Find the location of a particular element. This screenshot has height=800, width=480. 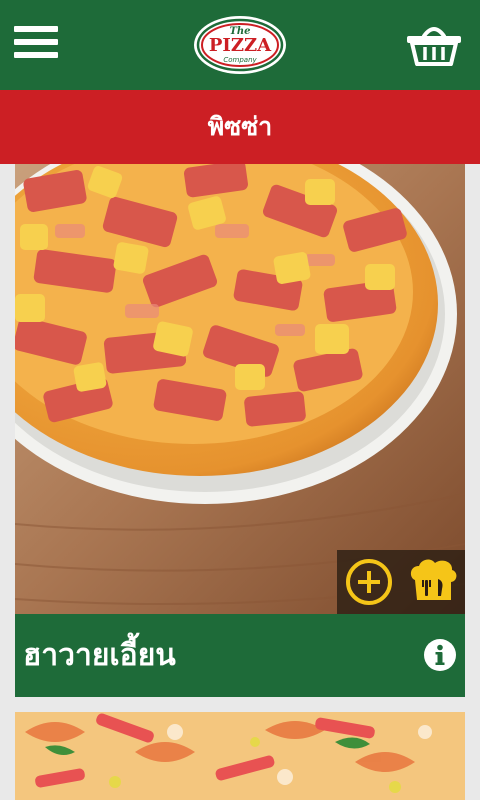

info-icon is located at coordinates (440, 655).